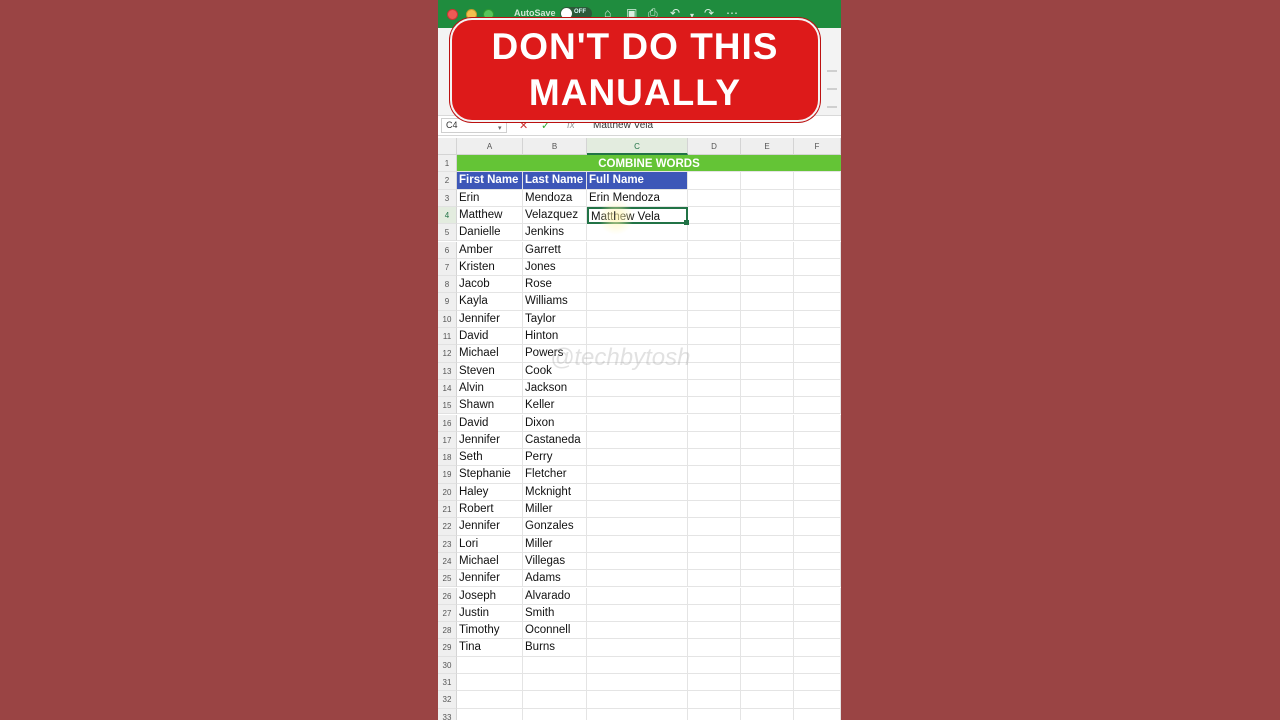 This screenshot has height=720, width=1280. What do you see at coordinates (447, 561) in the screenshot?
I see `row-header: 24` at bounding box center [447, 561].